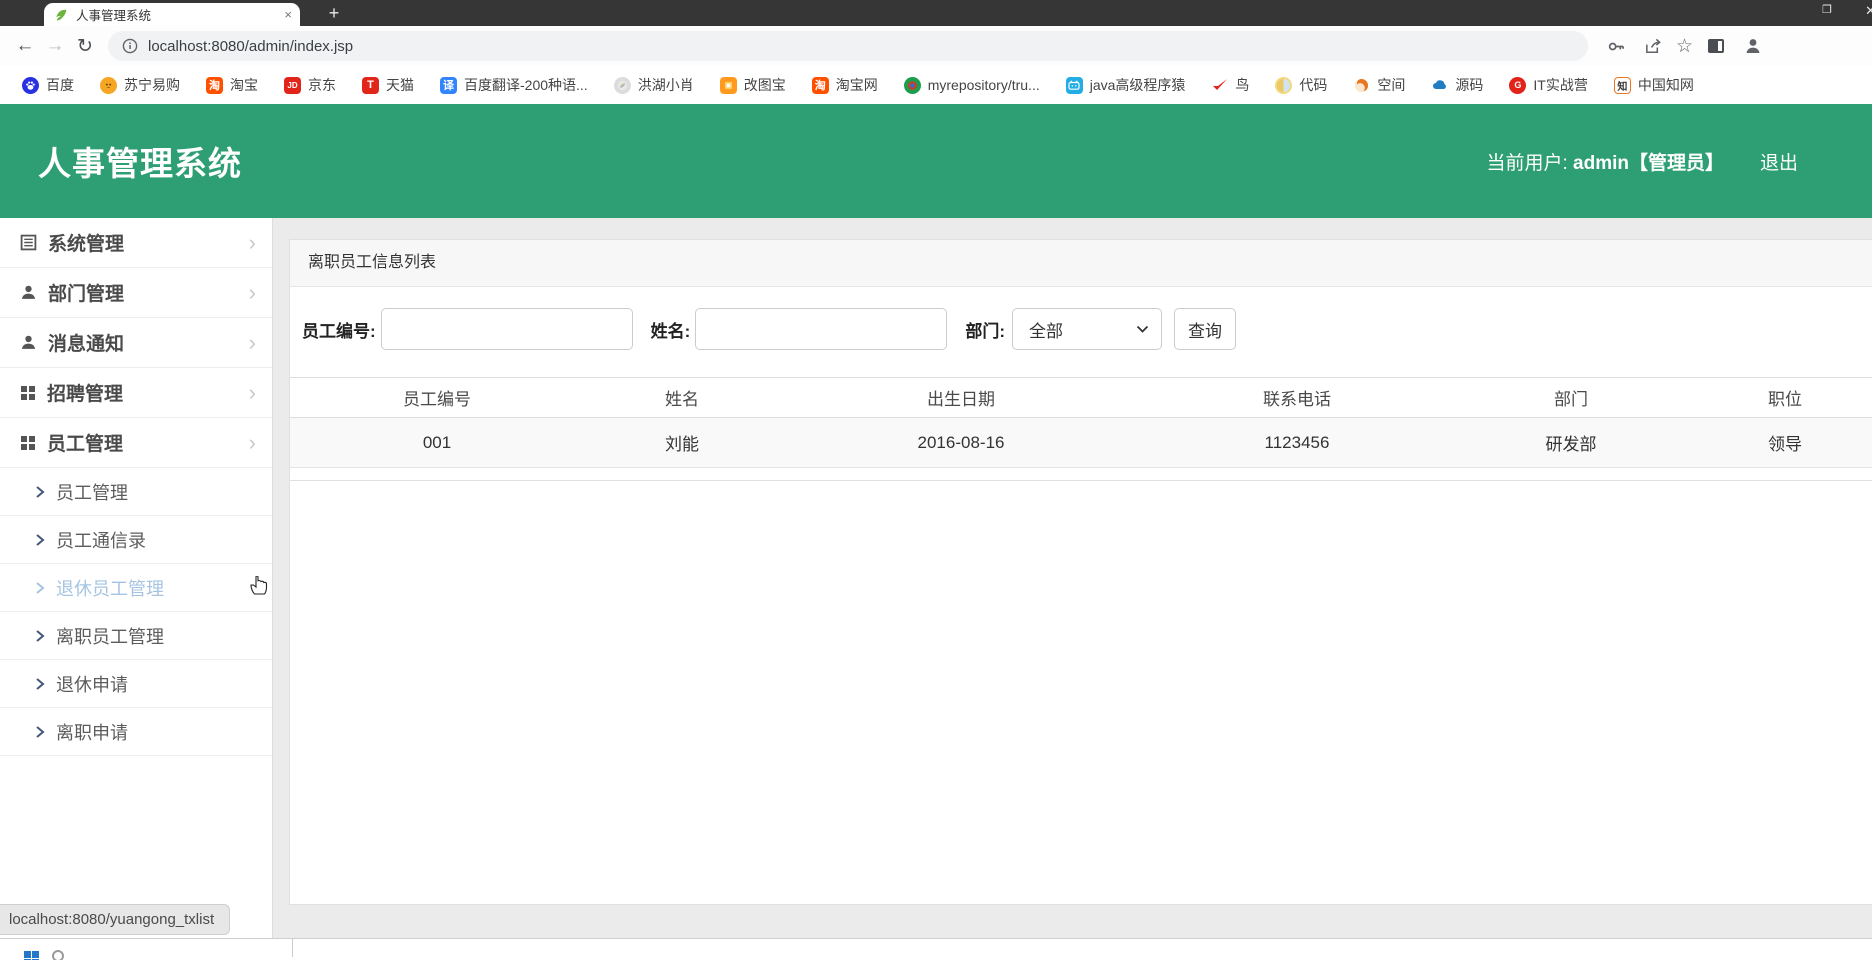 This screenshot has height=960, width=1872. I want to click on logout-link: 退出, so click(1779, 161).